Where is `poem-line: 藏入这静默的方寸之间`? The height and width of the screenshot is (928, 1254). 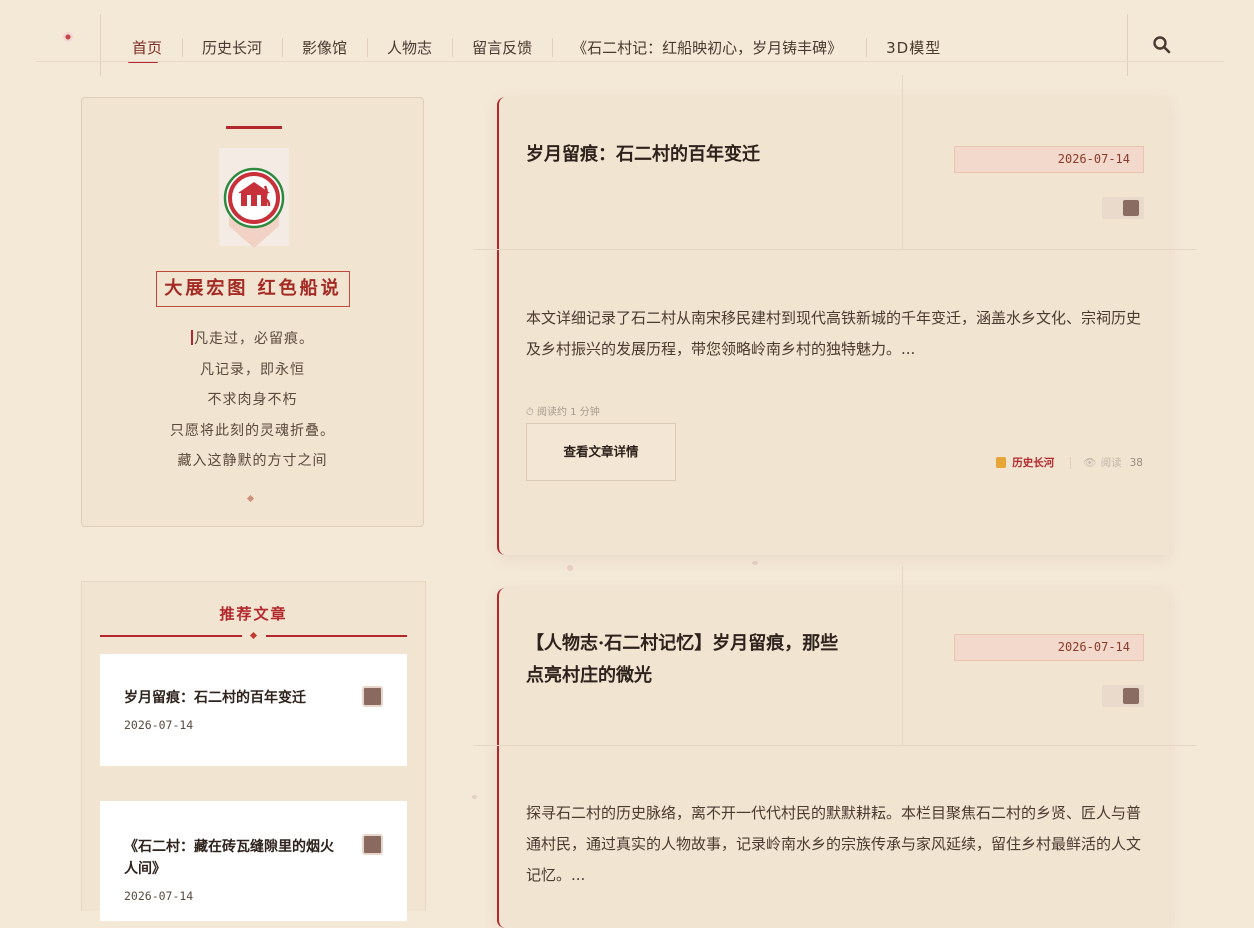
poem-line: 藏入这静默的方寸之间 is located at coordinates (252, 461).